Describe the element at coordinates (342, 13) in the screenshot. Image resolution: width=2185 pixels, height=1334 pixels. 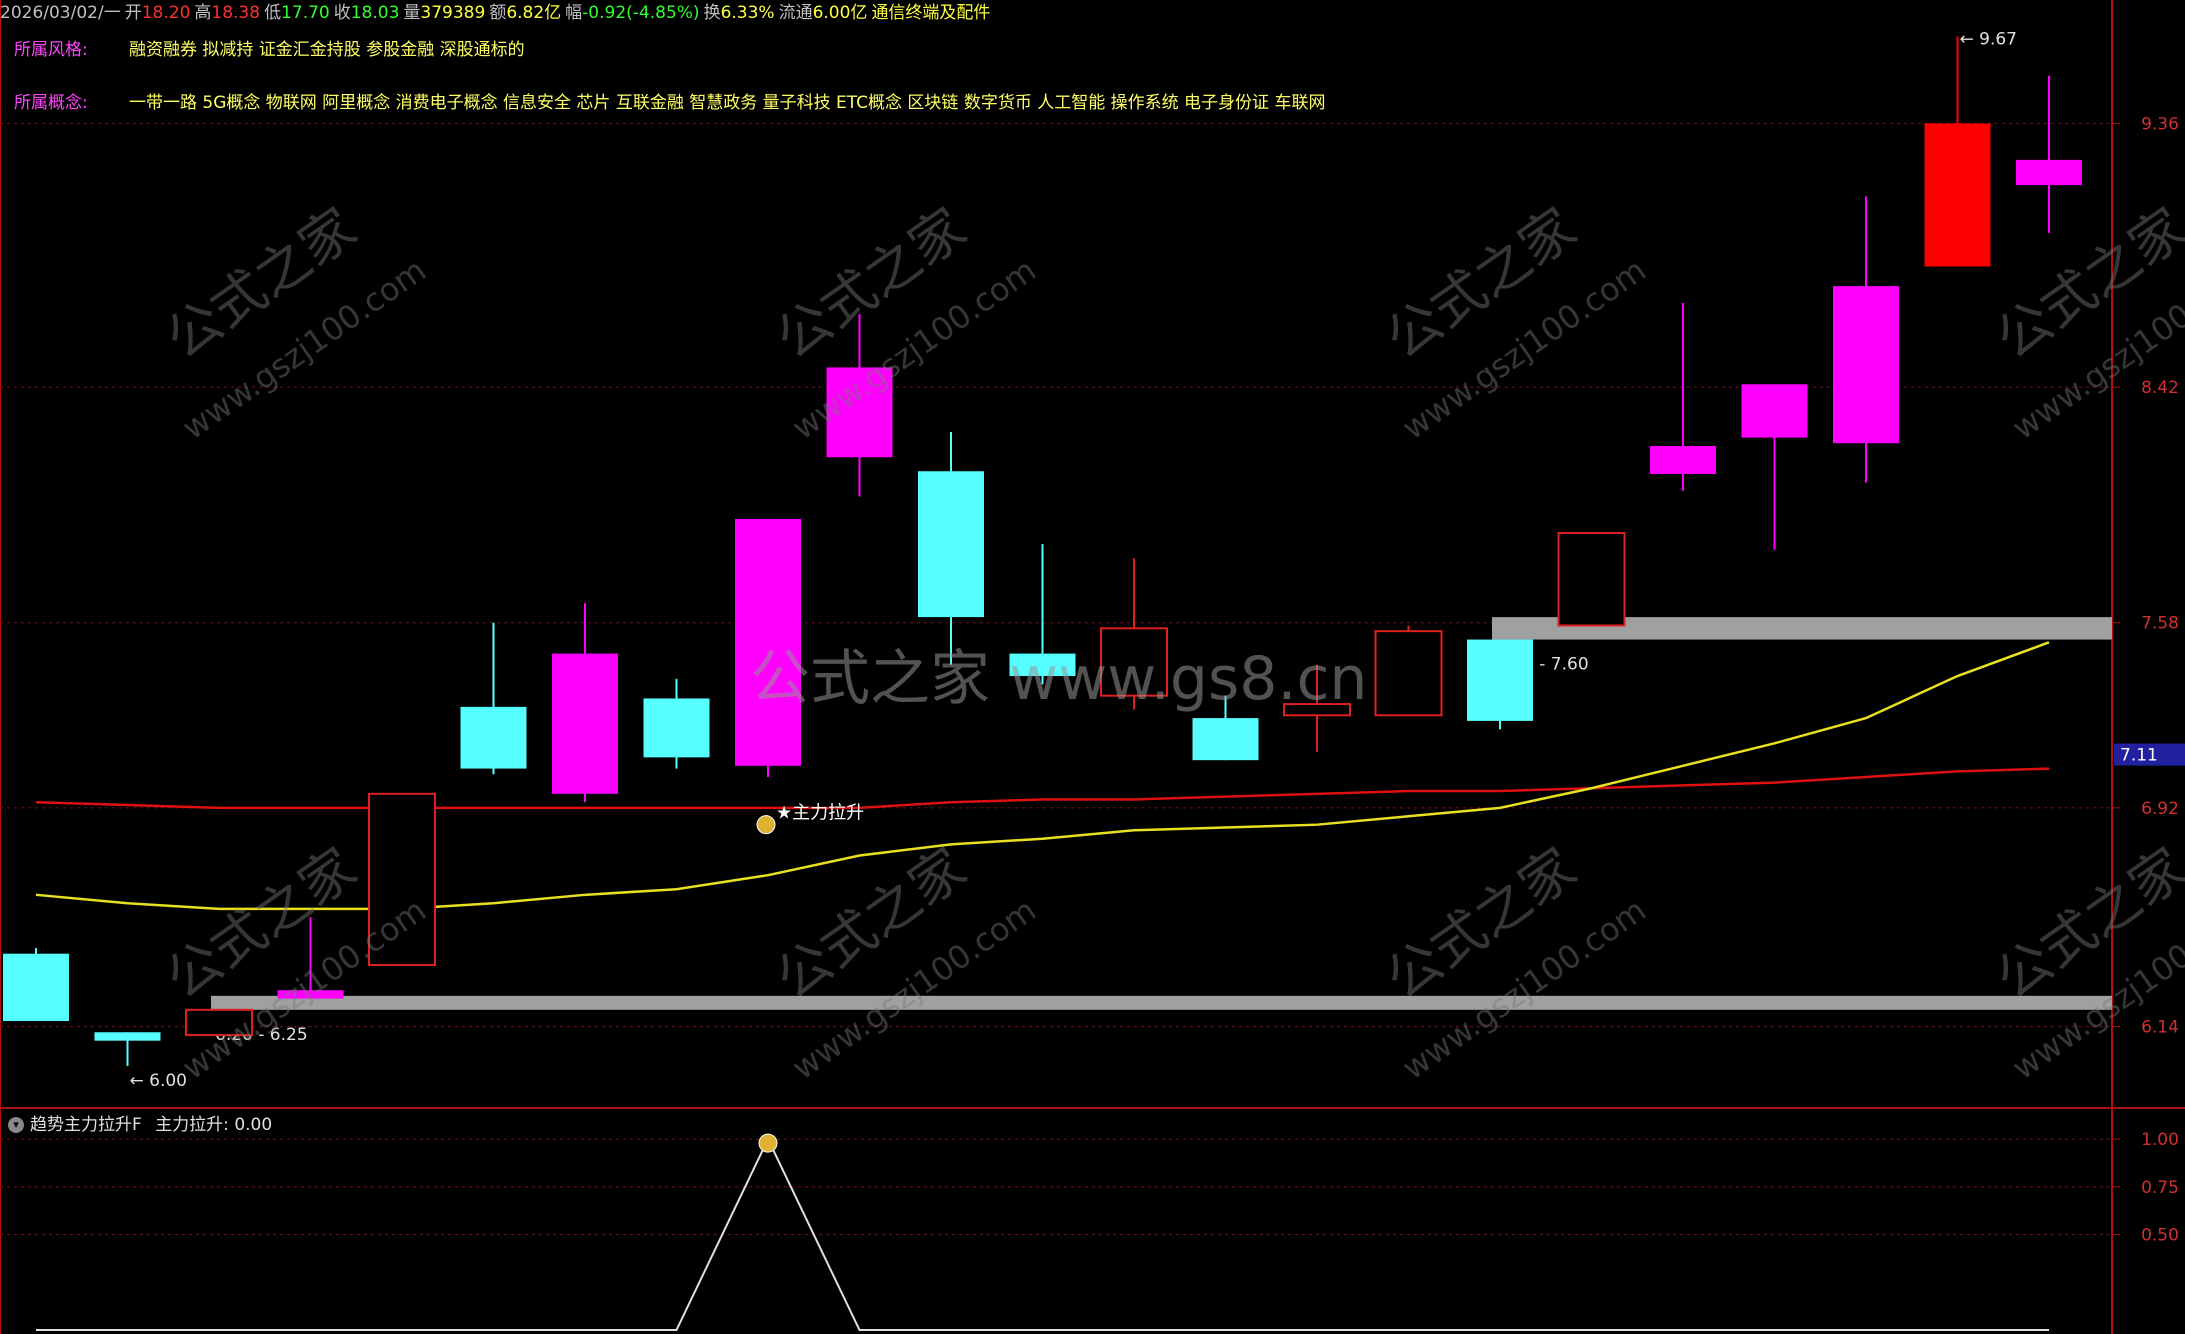
I see `close-label: 收` at that location.